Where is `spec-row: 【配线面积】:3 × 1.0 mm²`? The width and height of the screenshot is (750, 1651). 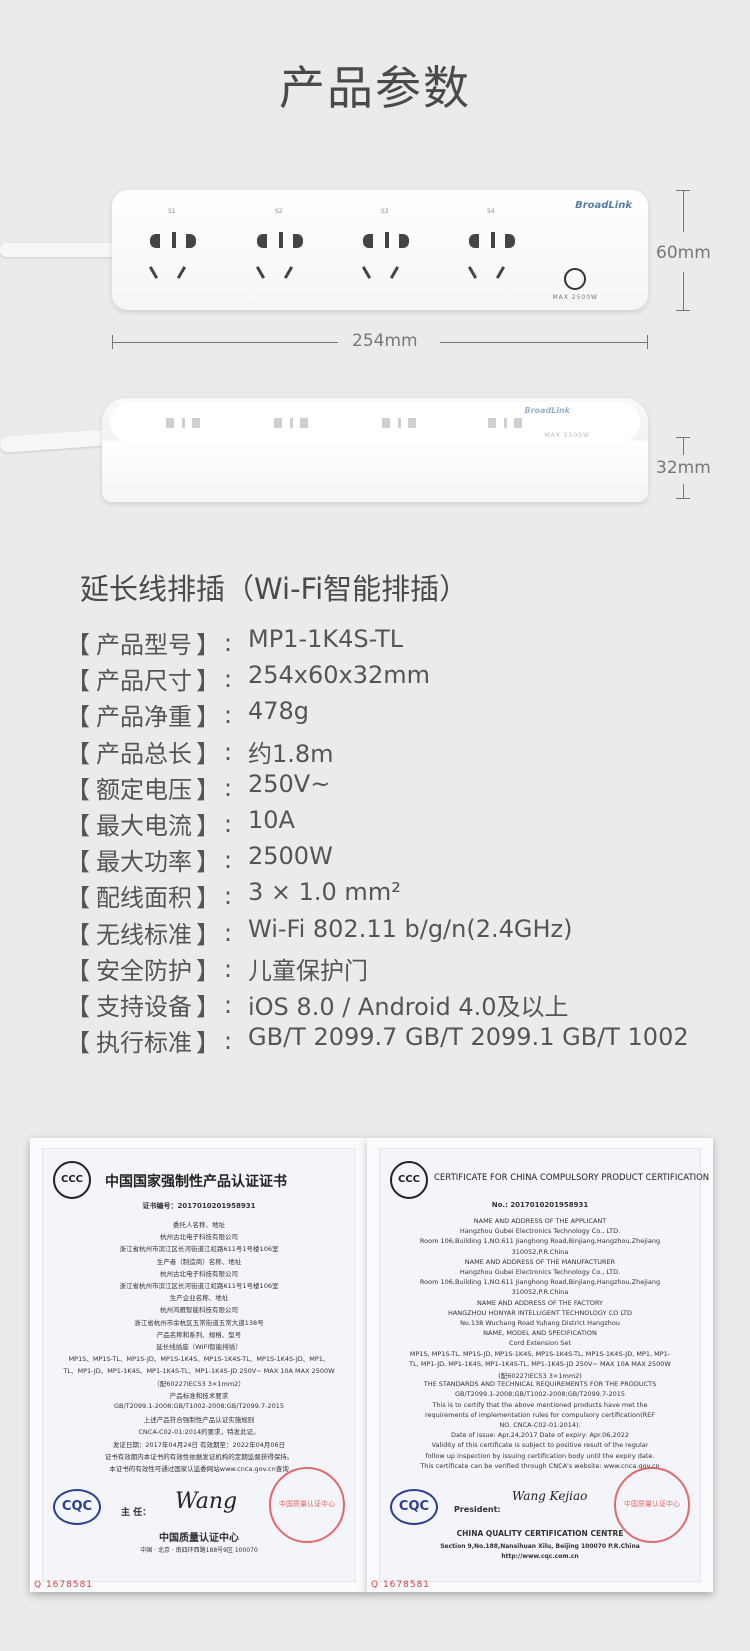 spec-row: 【配线面积】:3 × 1.0 mm² is located at coordinates (386, 896).